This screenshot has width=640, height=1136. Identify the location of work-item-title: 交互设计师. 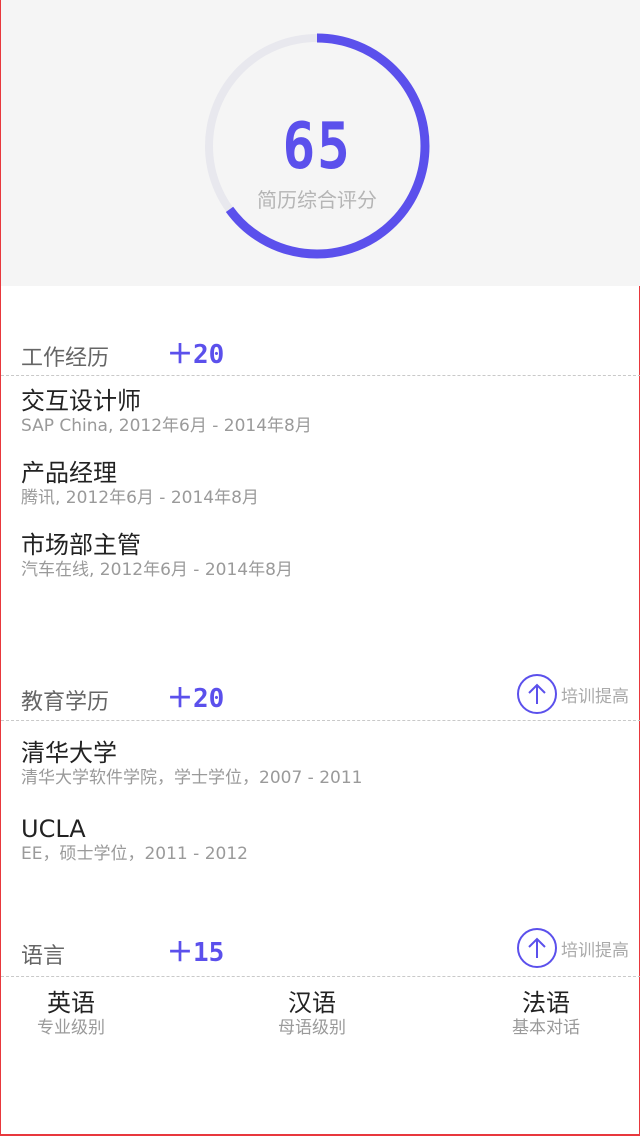
(81, 401).